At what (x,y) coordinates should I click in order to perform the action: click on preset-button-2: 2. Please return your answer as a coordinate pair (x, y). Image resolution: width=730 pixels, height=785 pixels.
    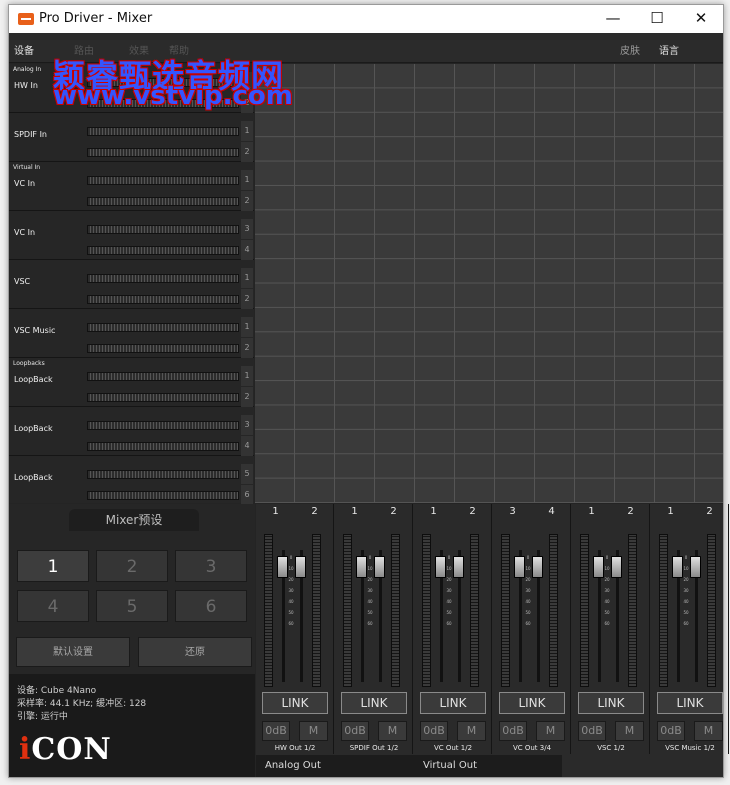
    Looking at the image, I should click on (132, 566).